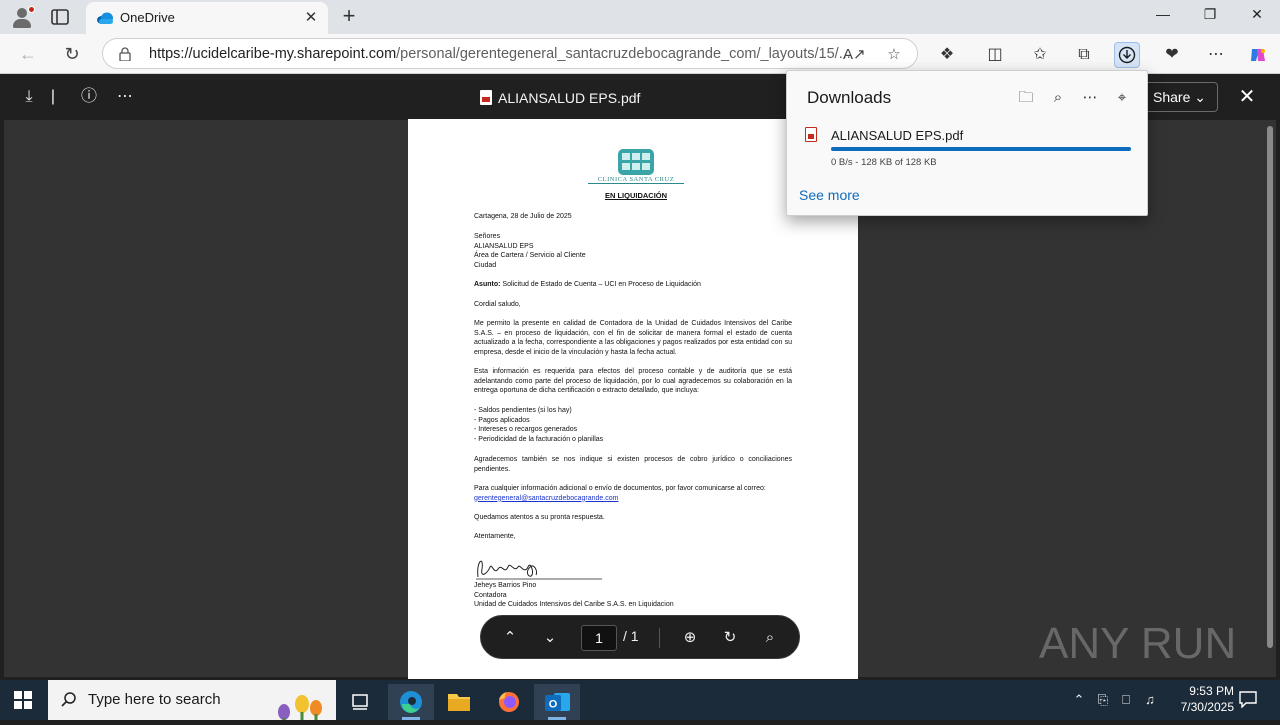 The width and height of the screenshot is (1280, 725). What do you see at coordinates (550, 638) in the screenshot?
I see `next-page-icon: ⌄` at bounding box center [550, 638].